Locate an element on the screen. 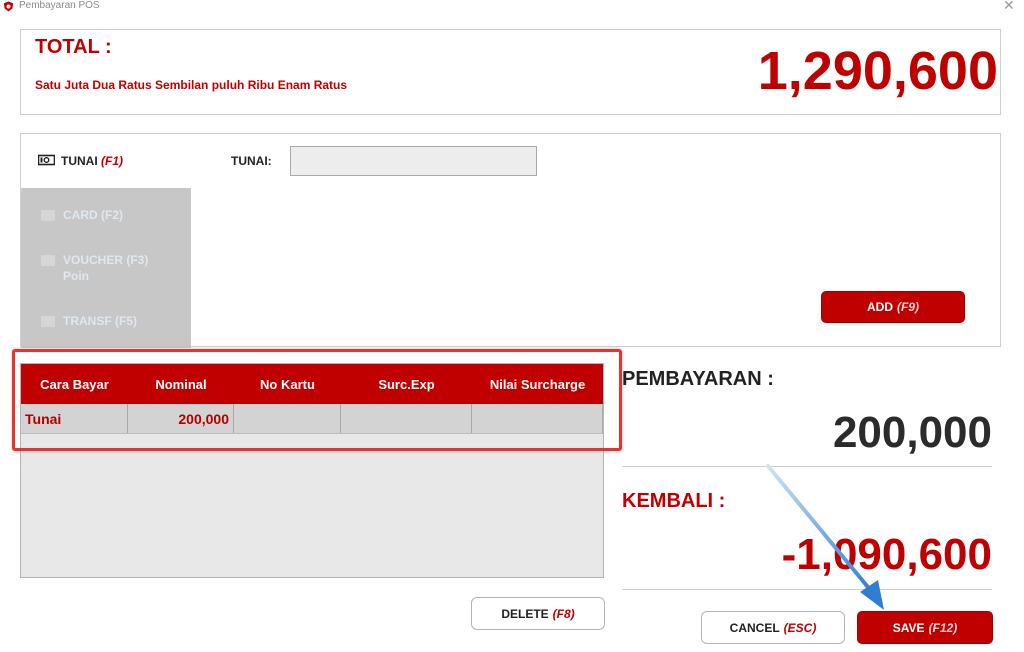 This screenshot has width=1024, height=652. total-amount: 1,290,600 is located at coordinates (877, 71).